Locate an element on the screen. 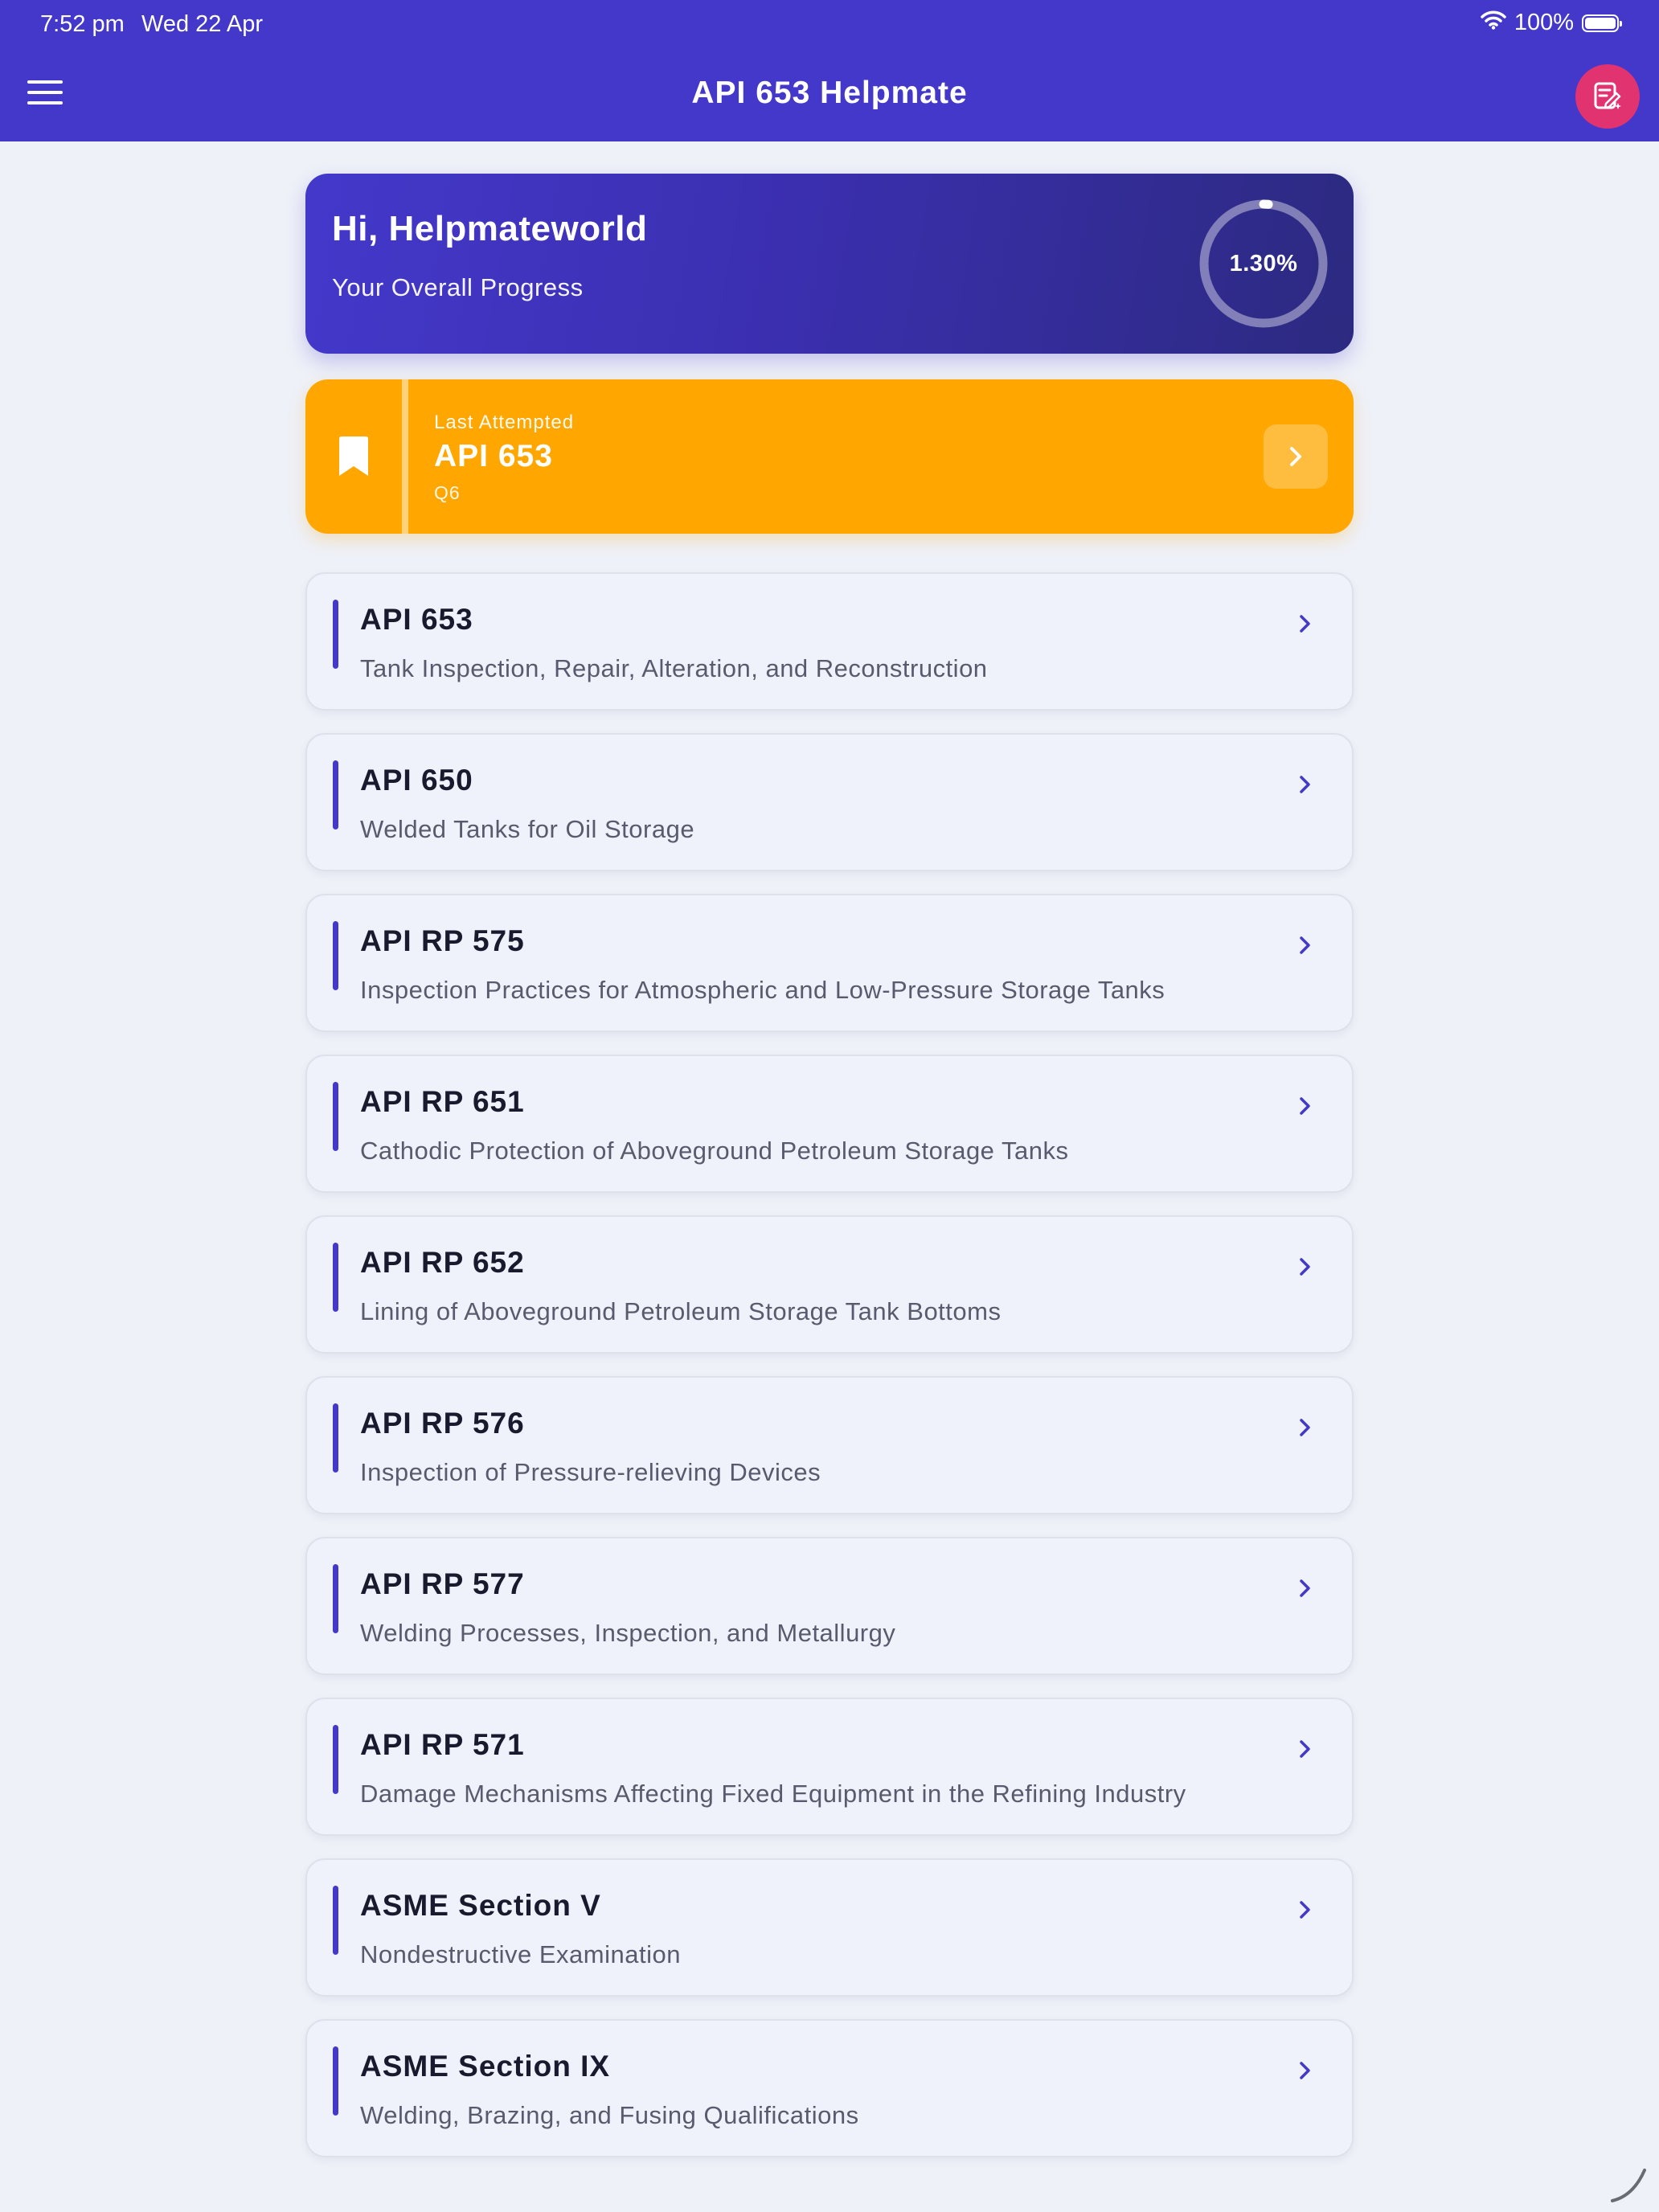  app-title: API 653 Helpmate is located at coordinates (829, 93).